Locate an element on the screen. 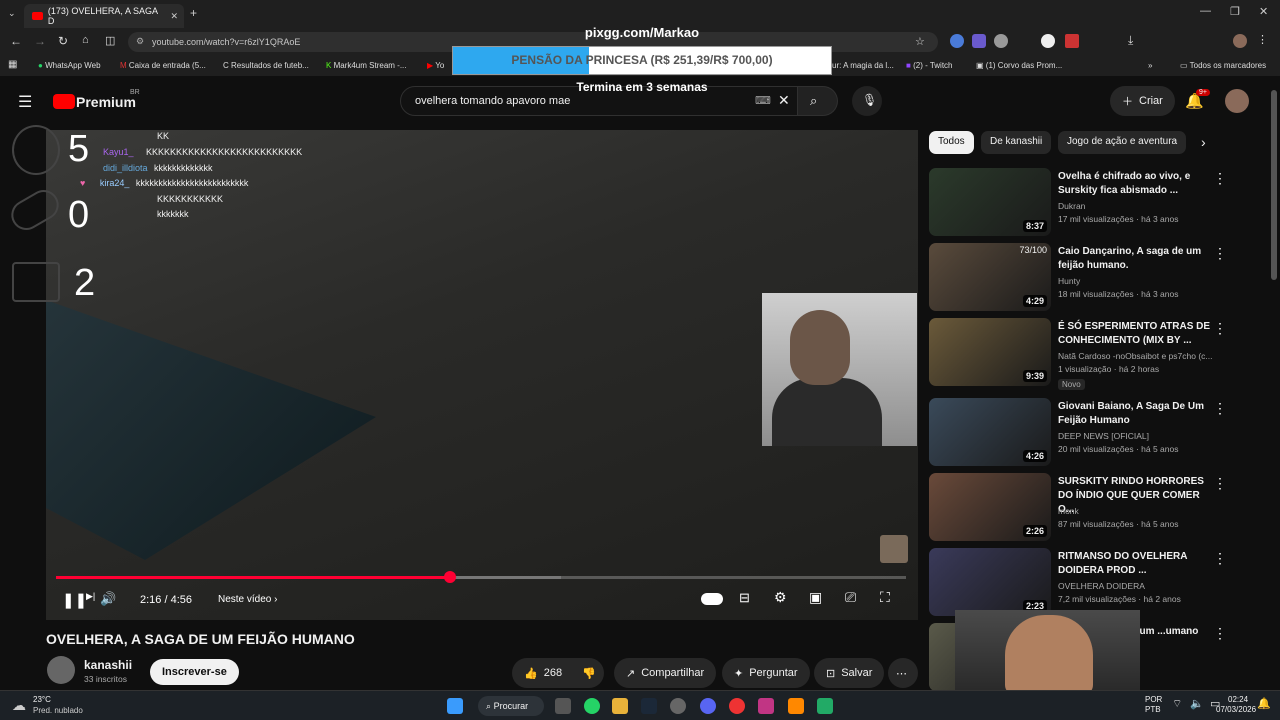 This screenshot has width=1280, height=720. autoplay-toggle is located at coordinates (712, 599).